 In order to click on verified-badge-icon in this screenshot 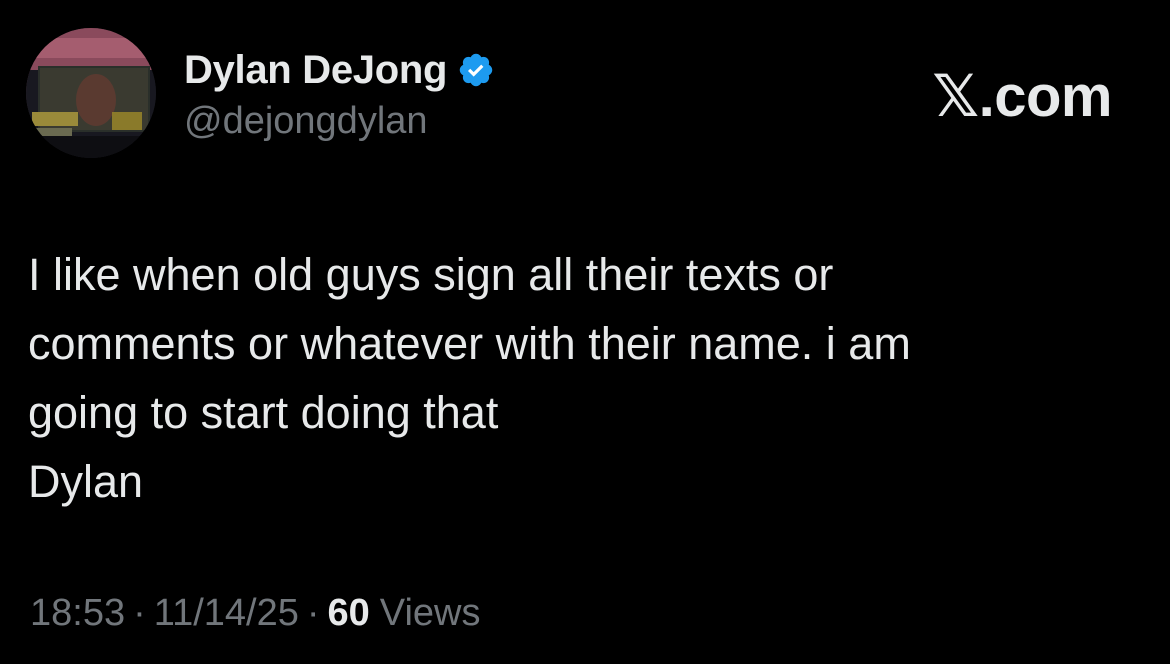, I will do `click(476, 70)`.